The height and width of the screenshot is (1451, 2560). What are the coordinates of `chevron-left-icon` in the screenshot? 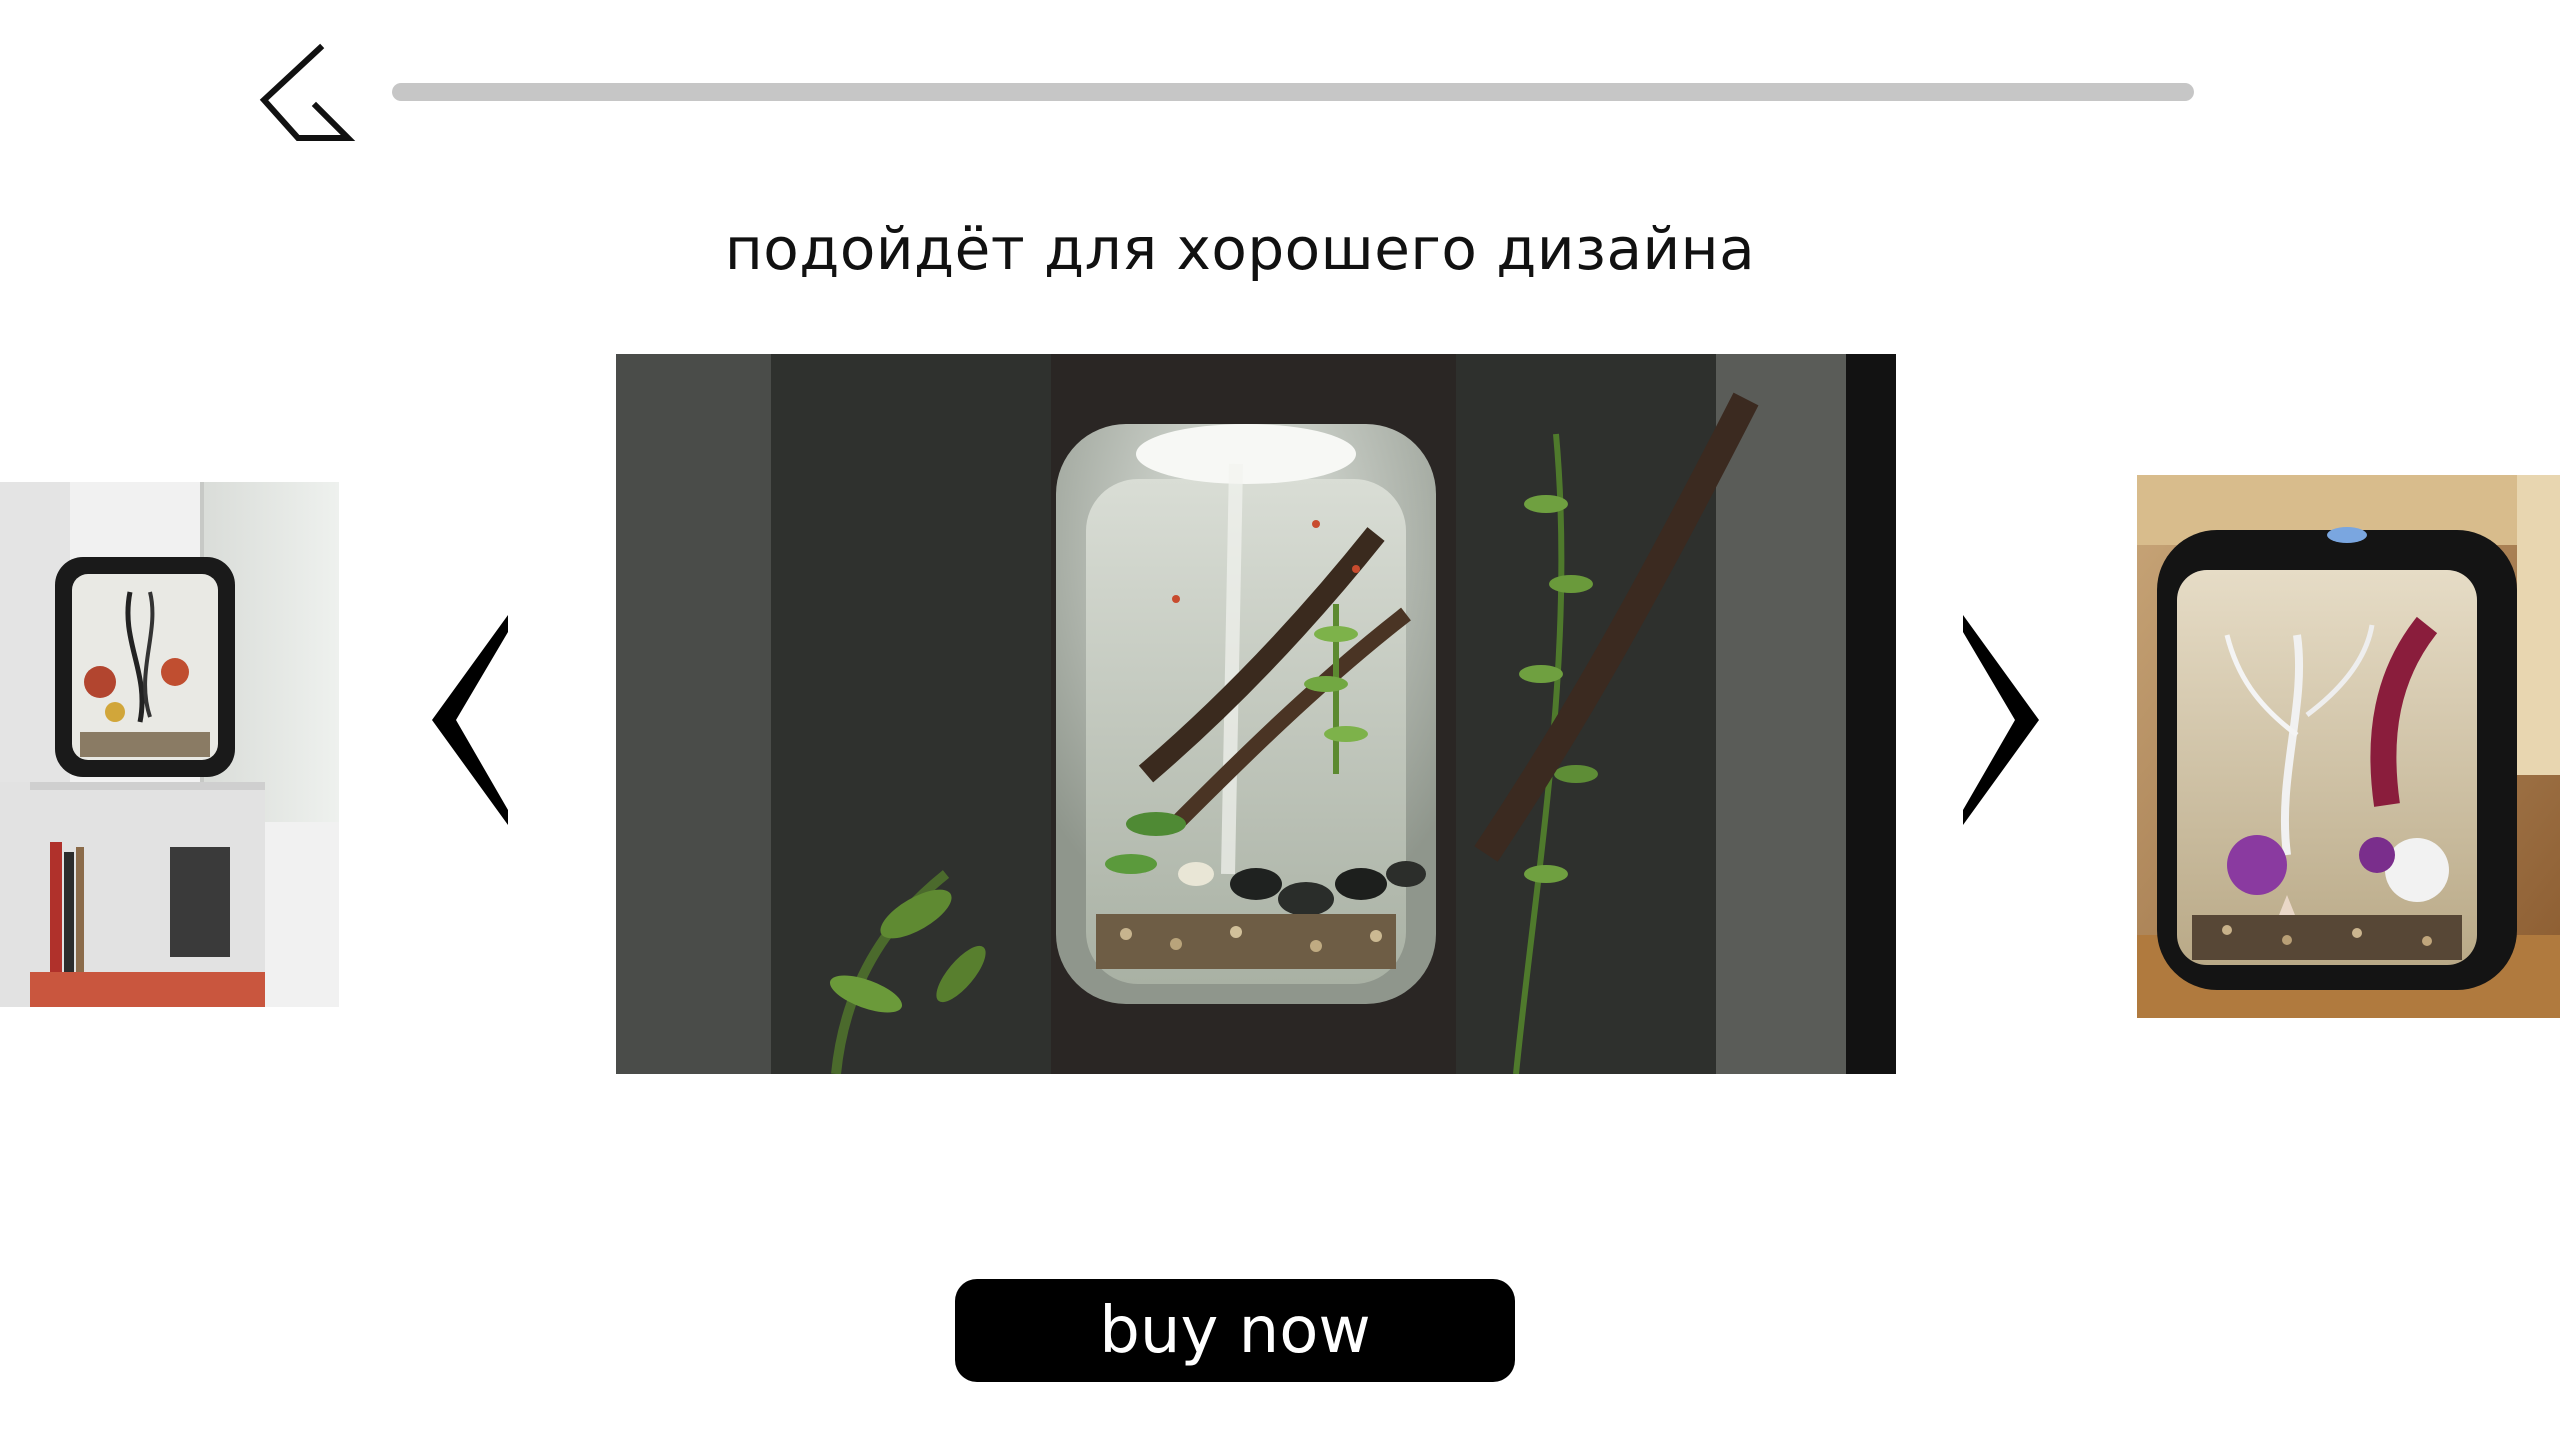 It's located at (470, 720).